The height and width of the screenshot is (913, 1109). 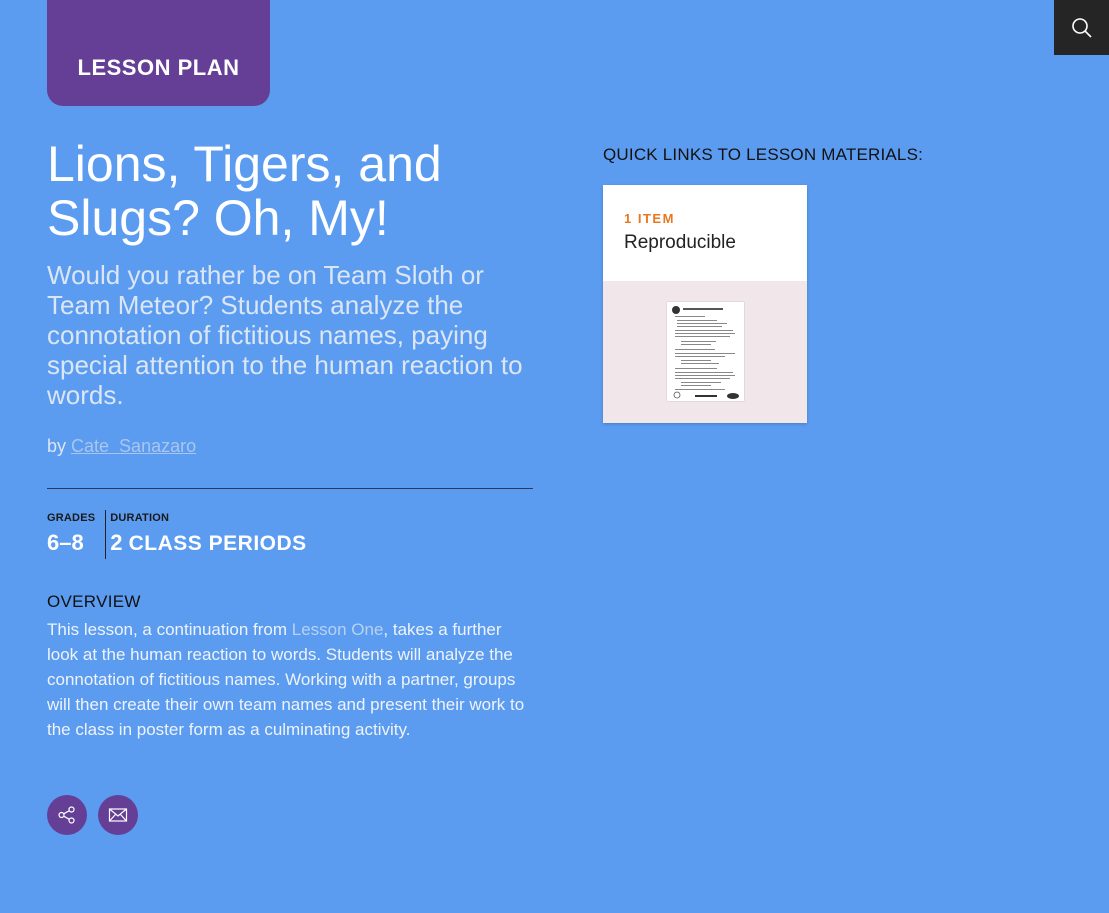 I want to click on material-card-reproducible: 1 ITEM Reproducible, so click(x=705, y=304).